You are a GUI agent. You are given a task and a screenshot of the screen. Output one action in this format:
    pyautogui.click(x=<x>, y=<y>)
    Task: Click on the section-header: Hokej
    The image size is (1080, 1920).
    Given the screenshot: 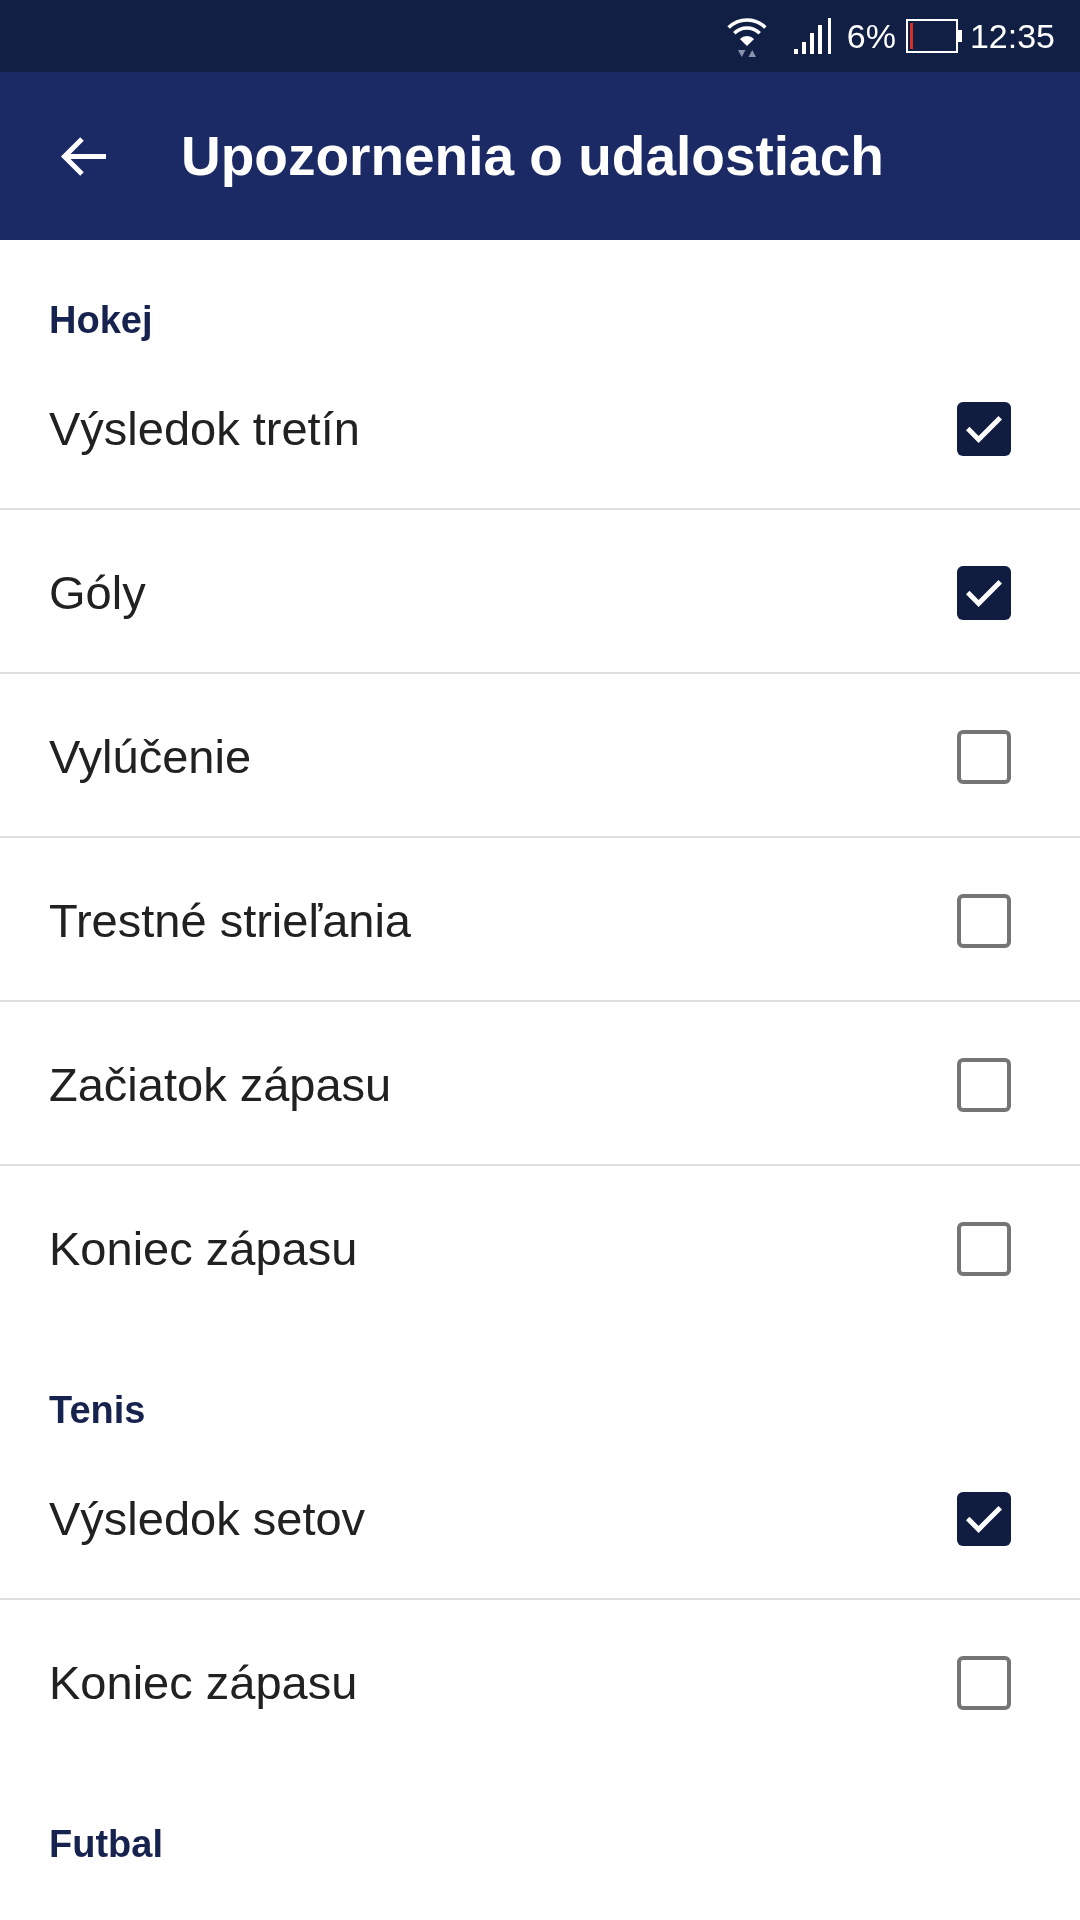 What is the action you would take?
    pyautogui.click(x=101, y=320)
    